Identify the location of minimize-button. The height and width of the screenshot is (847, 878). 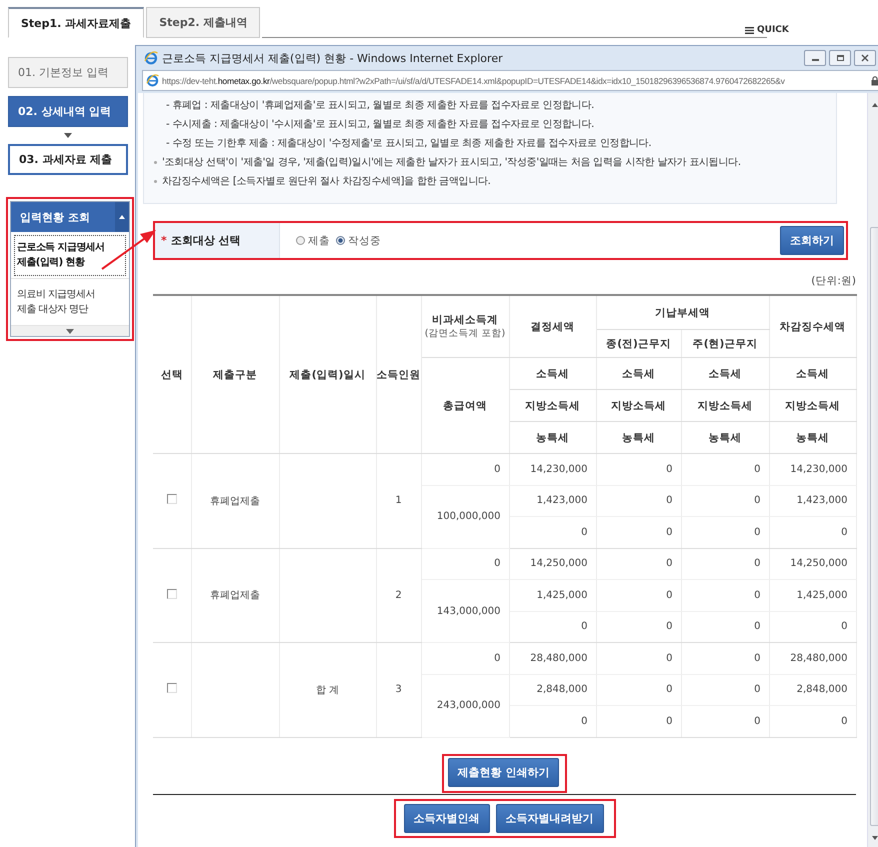
(815, 58).